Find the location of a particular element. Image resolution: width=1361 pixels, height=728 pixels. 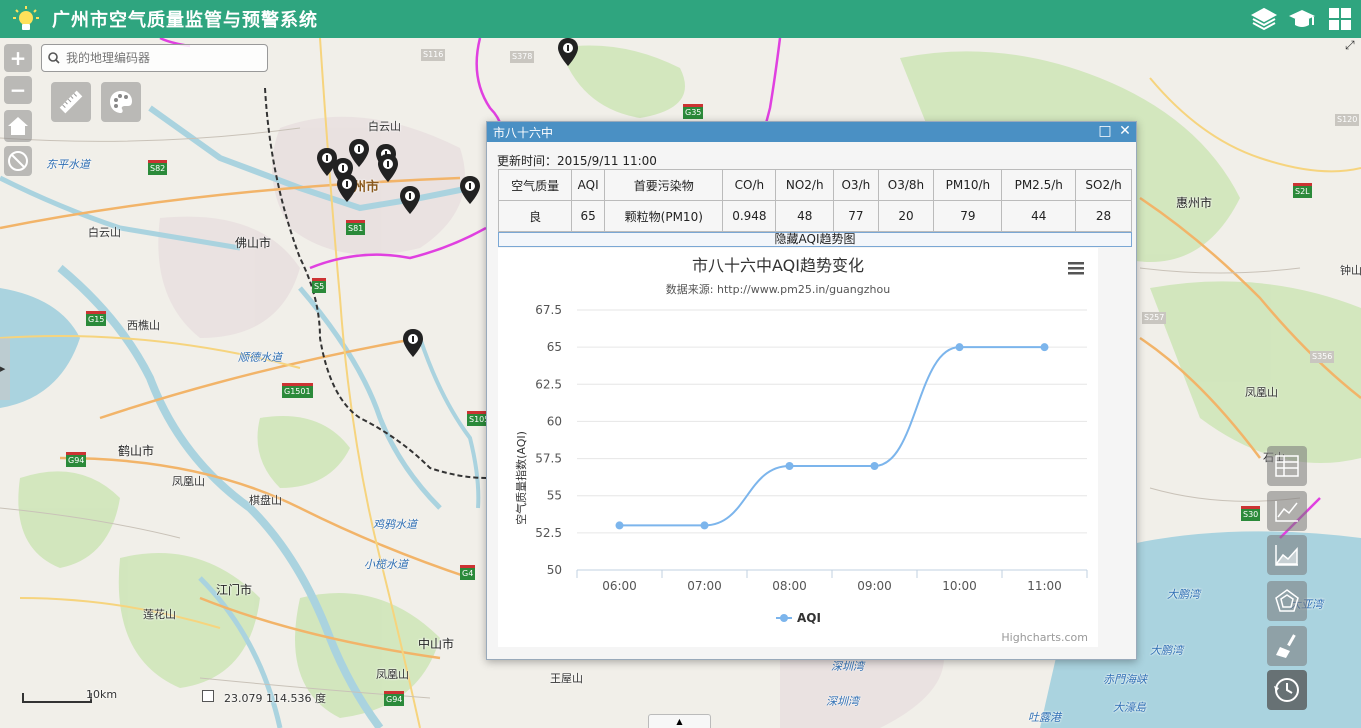

locate-button is located at coordinates (18, 161).